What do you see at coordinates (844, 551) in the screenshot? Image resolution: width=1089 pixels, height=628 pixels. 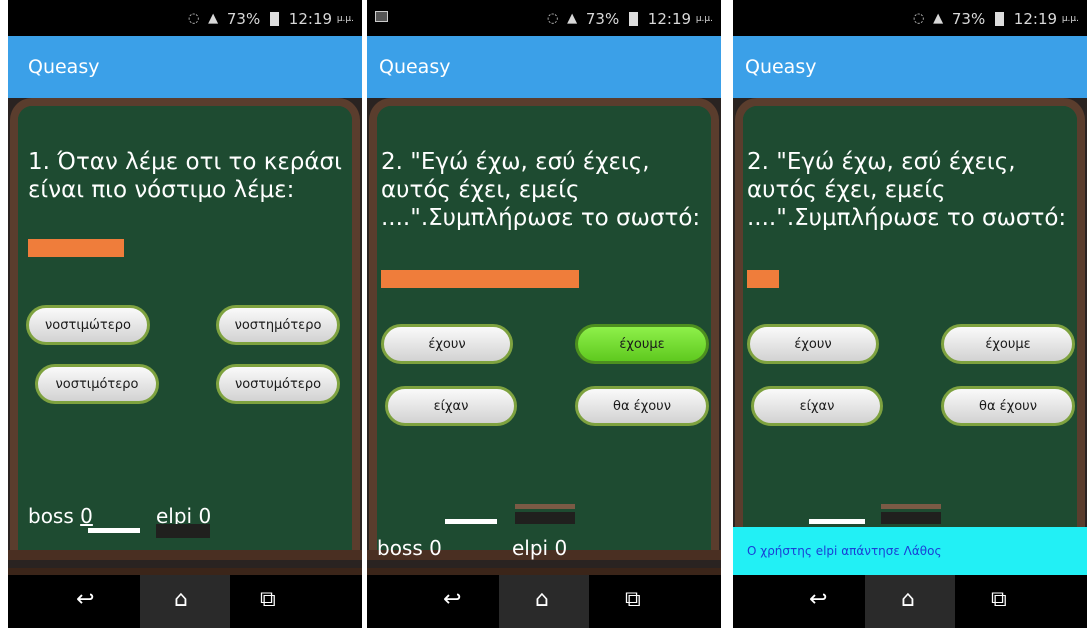 I see `toast-message: Ο χρήστης elpi απάντησε Λάθος` at bounding box center [844, 551].